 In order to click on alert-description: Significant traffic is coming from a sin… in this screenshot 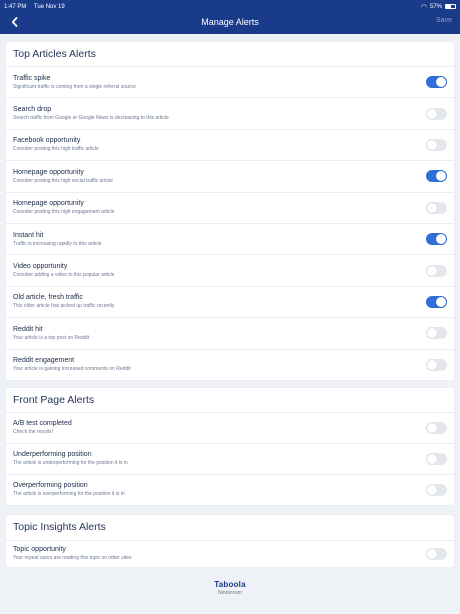, I will do `click(74, 86)`.